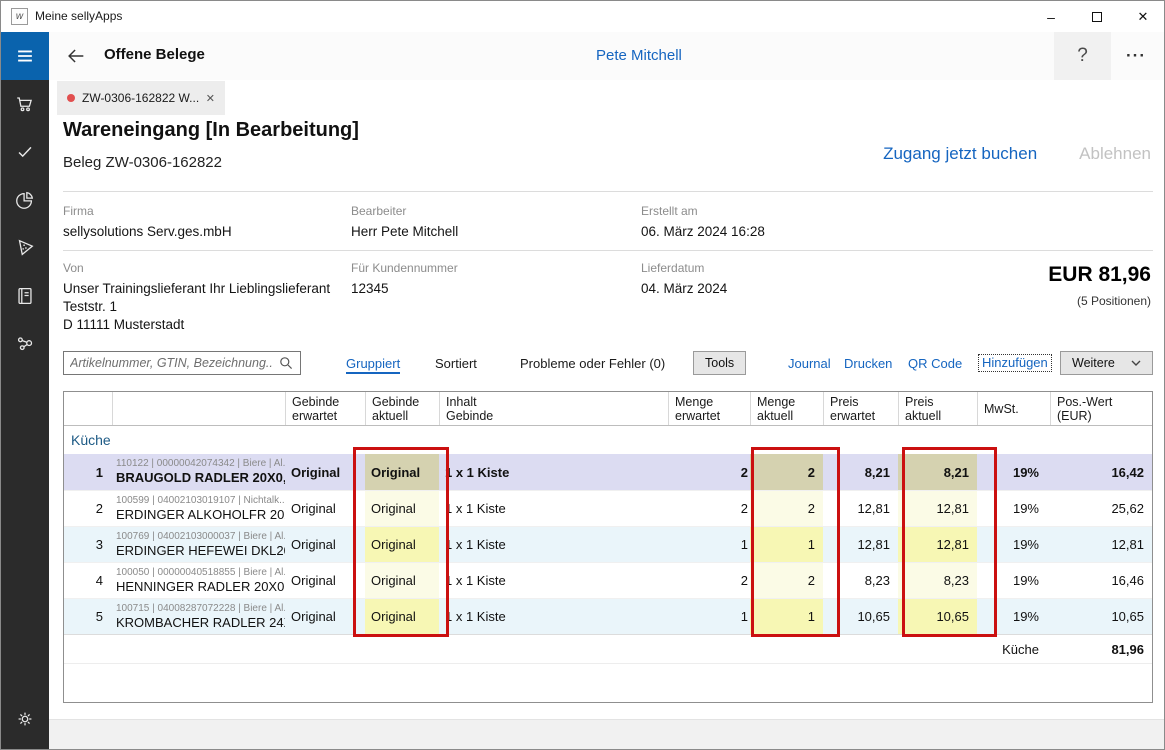 The width and height of the screenshot is (1165, 750). What do you see at coordinates (19, 16) in the screenshot?
I see `app-icon: w` at bounding box center [19, 16].